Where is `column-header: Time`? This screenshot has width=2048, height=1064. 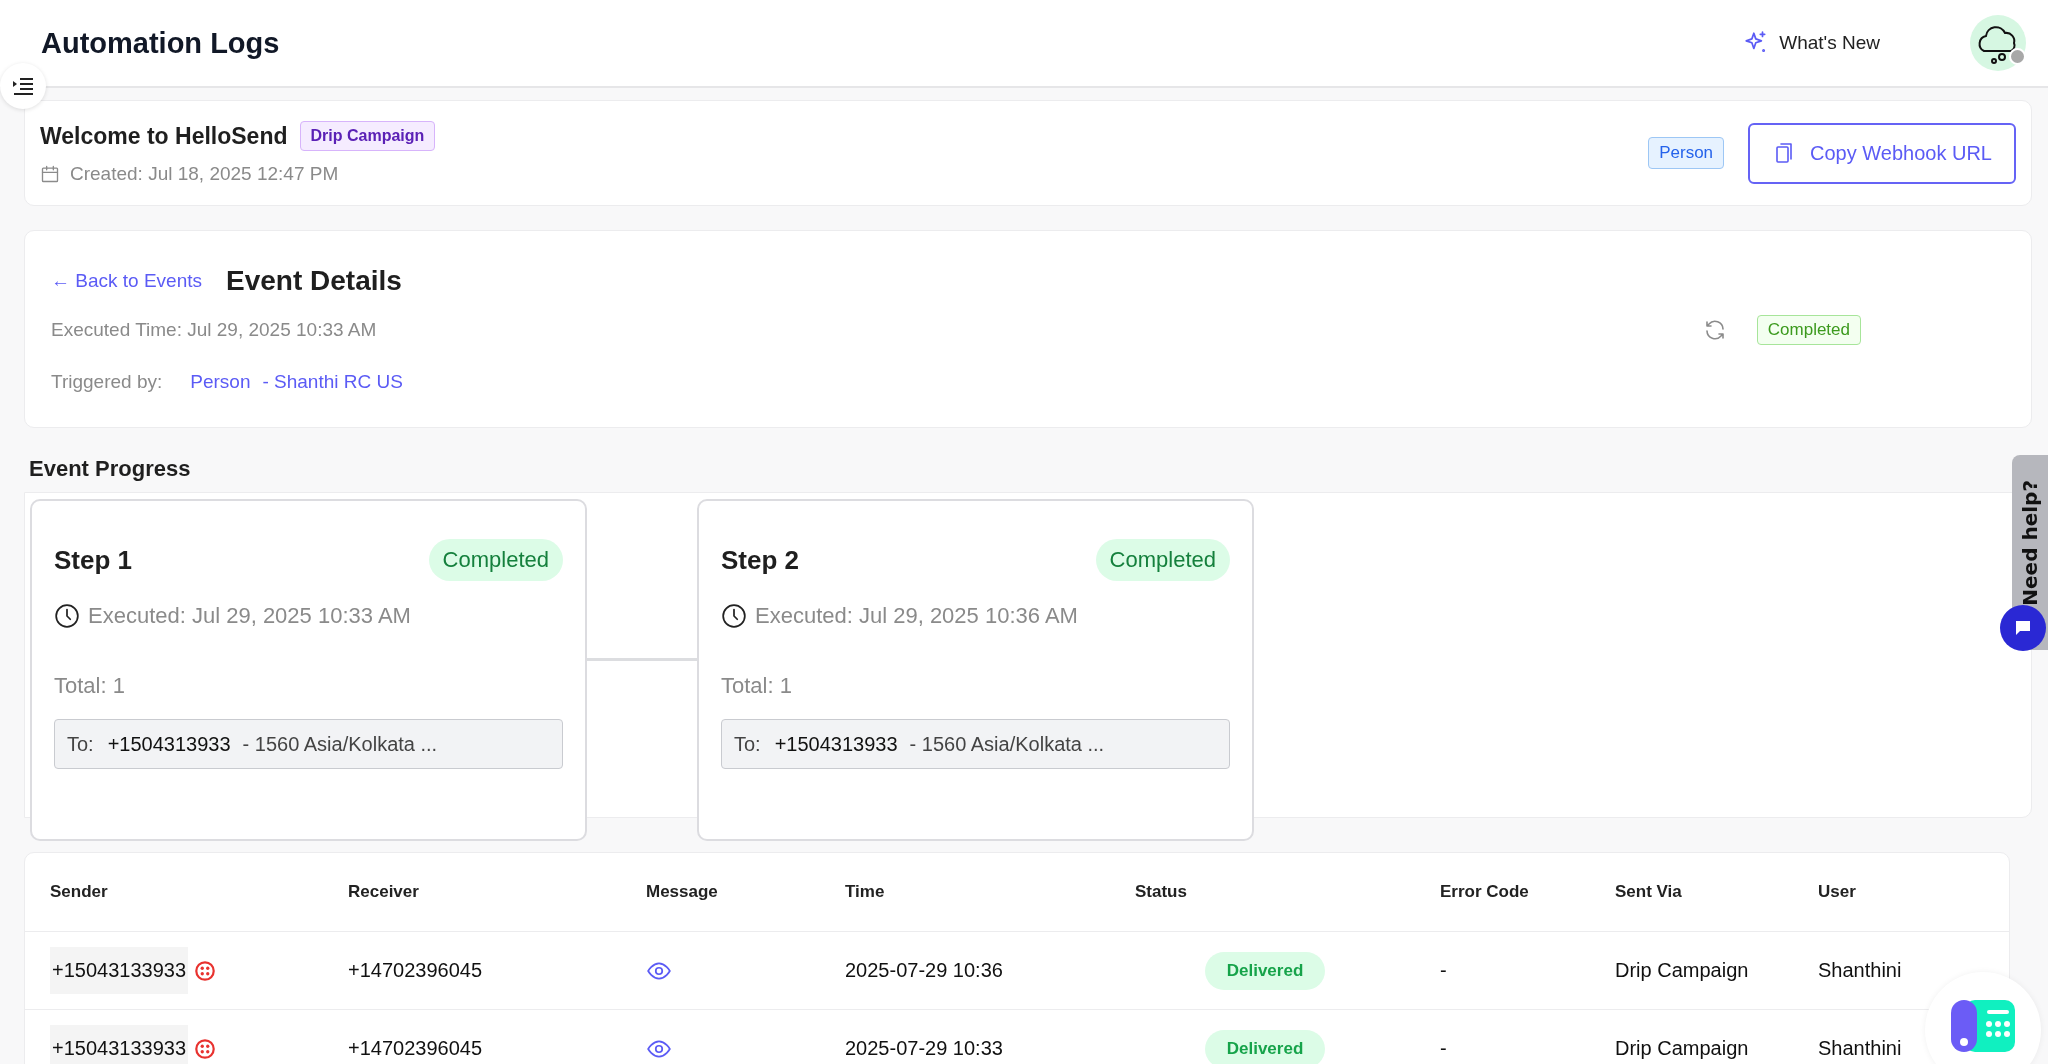 column-header: Time is located at coordinates (865, 892).